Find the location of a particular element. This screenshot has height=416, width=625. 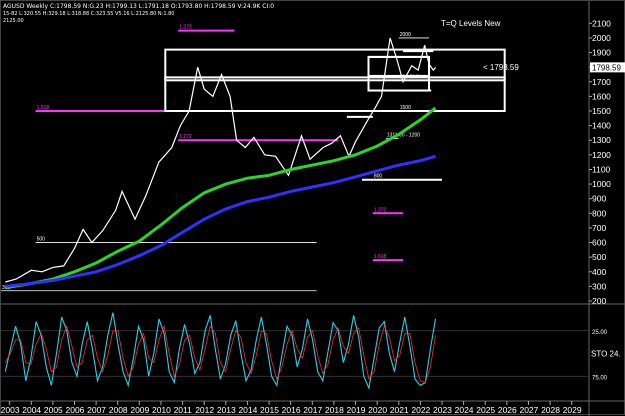

x-tick-label: 2007 is located at coordinates (96, 410).